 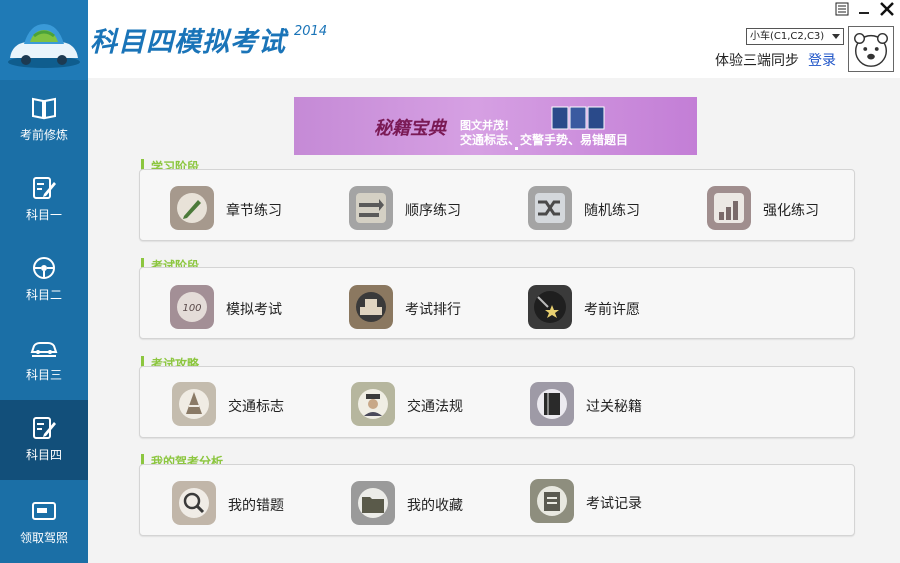 What do you see at coordinates (44, 200) in the screenshot?
I see `sidebar-item-subject-1: 科目一` at bounding box center [44, 200].